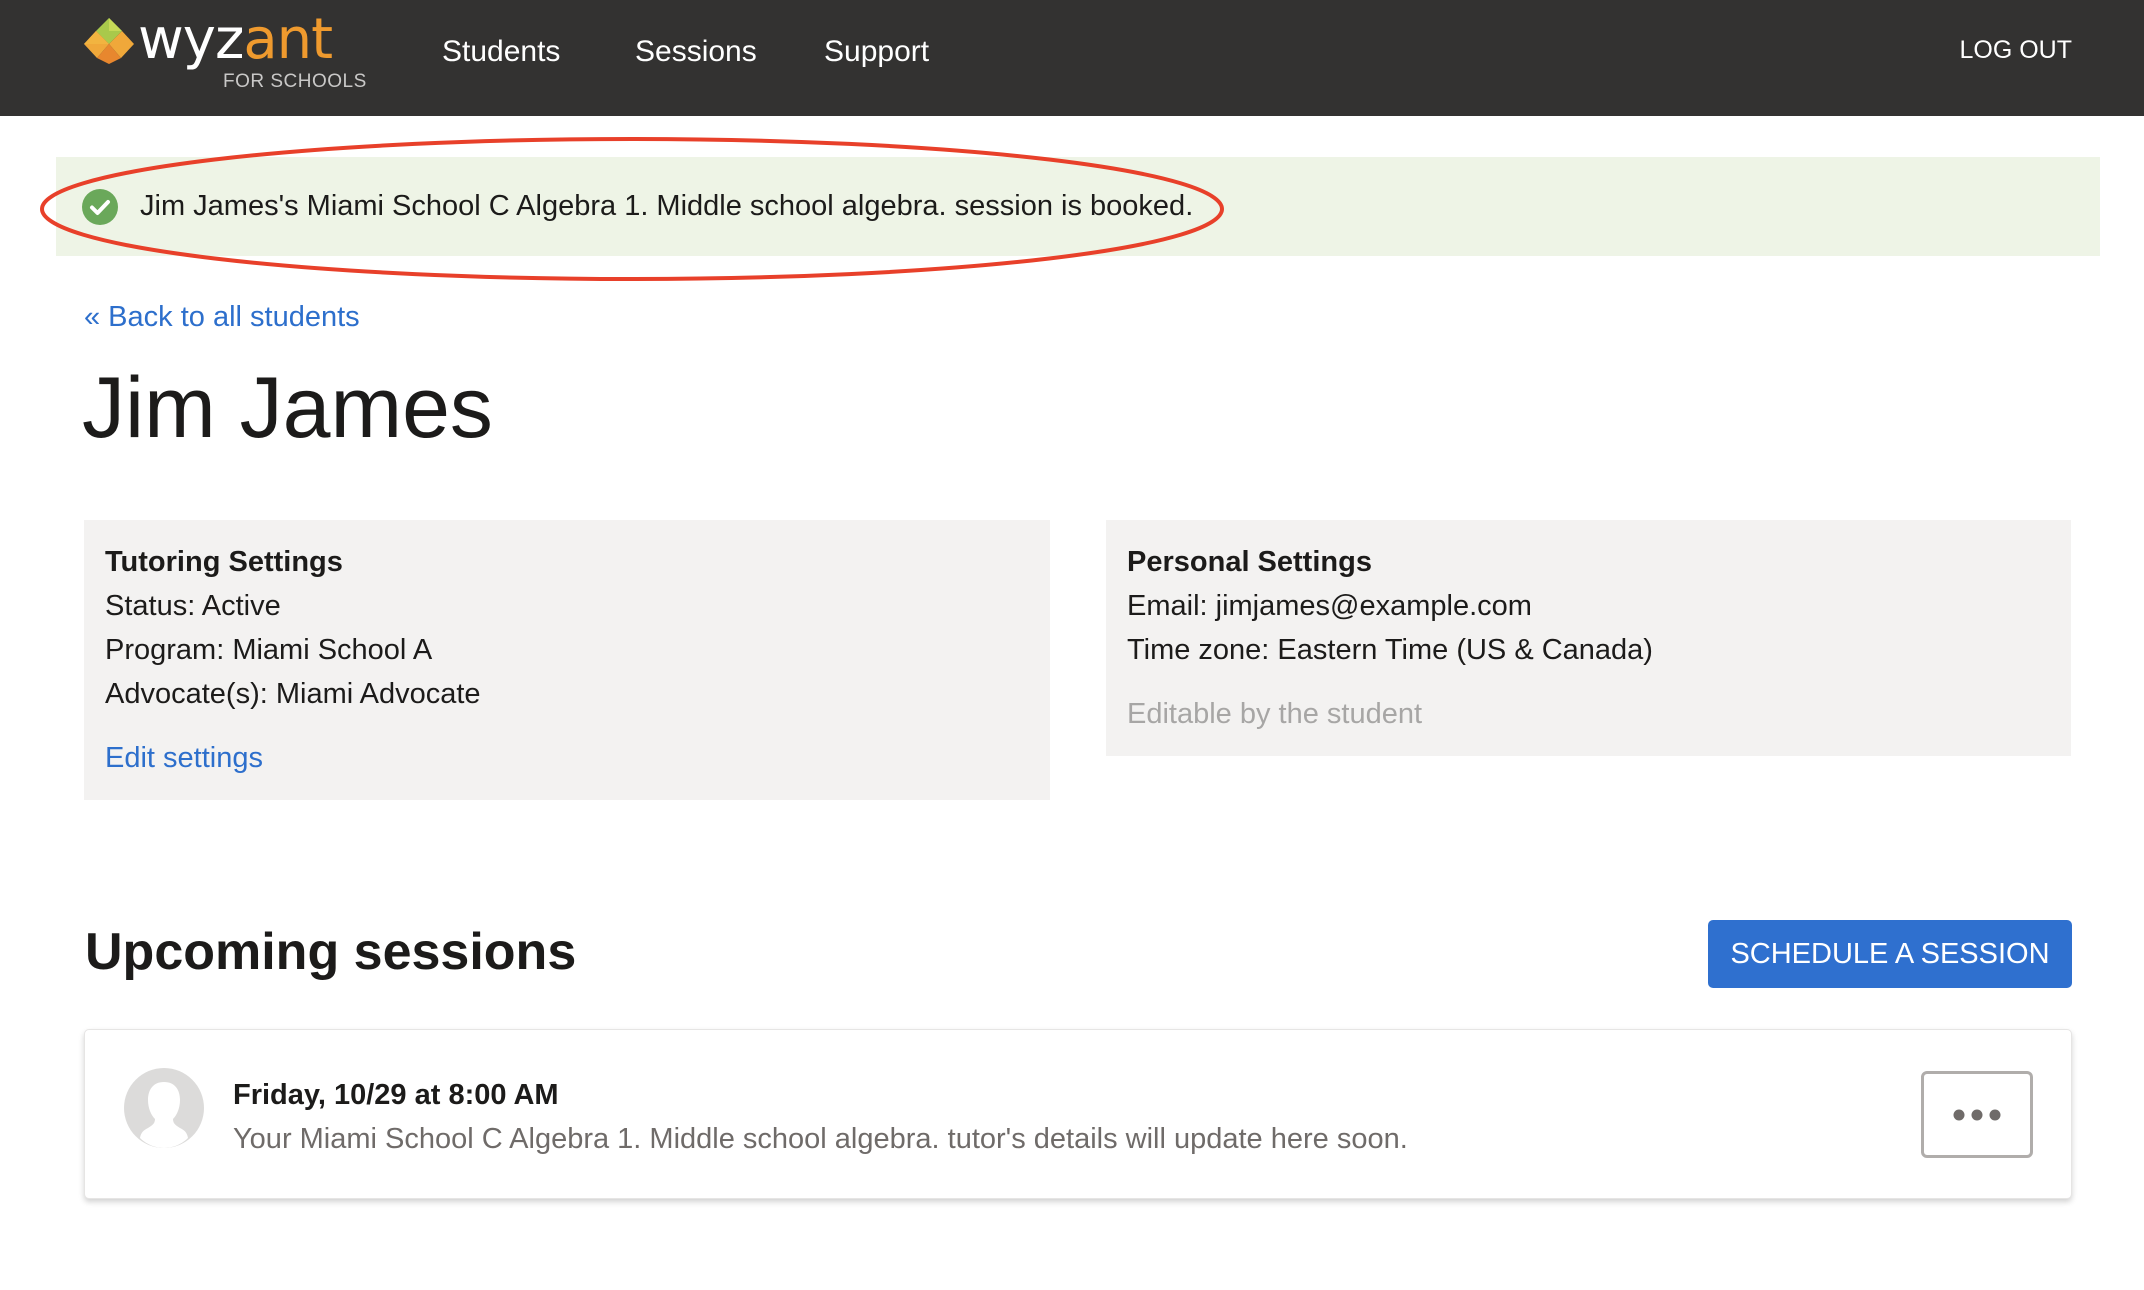 The height and width of the screenshot is (1290, 2144). What do you see at coordinates (191, 39) in the screenshot?
I see `logo-word-white: wyz` at bounding box center [191, 39].